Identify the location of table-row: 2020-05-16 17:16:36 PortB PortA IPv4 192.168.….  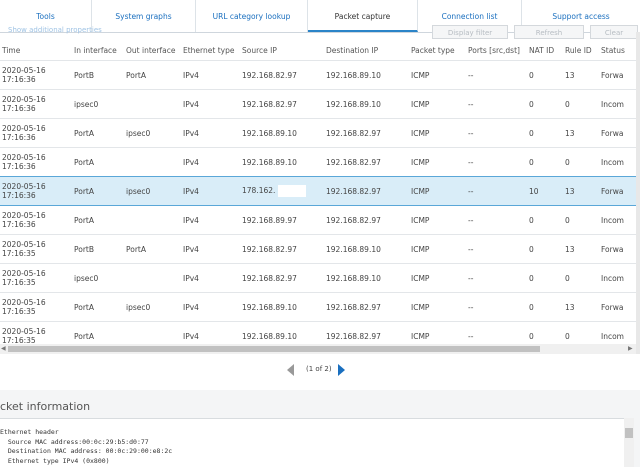
(318, 75).